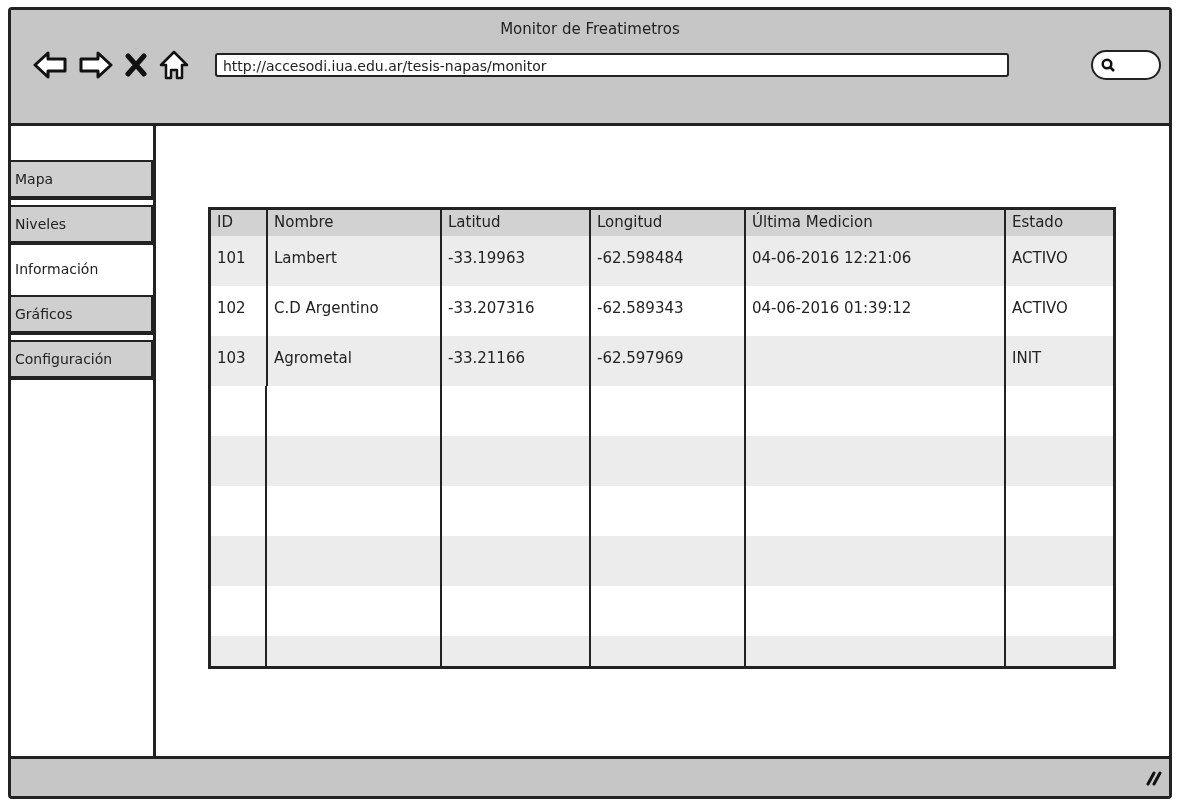  I want to click on resize-grip-icon, so click(1154, 777).